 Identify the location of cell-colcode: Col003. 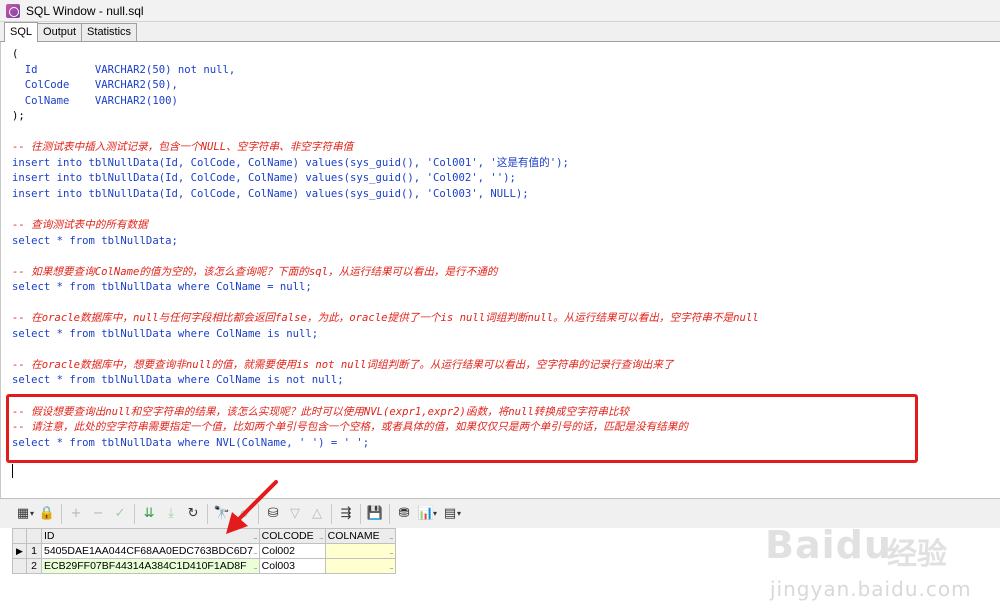
(292, 566).